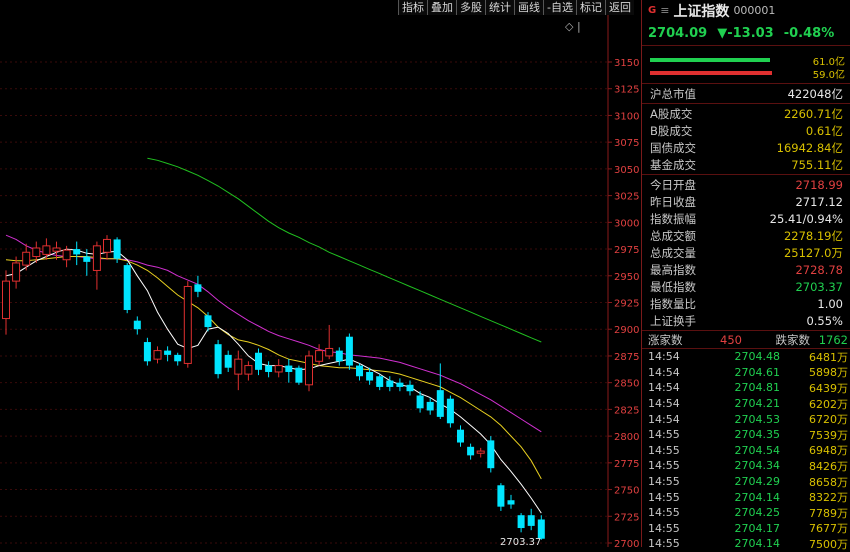 The image size is (850, 552). I want to click on menu-icon: ≡, so click(664, 10).